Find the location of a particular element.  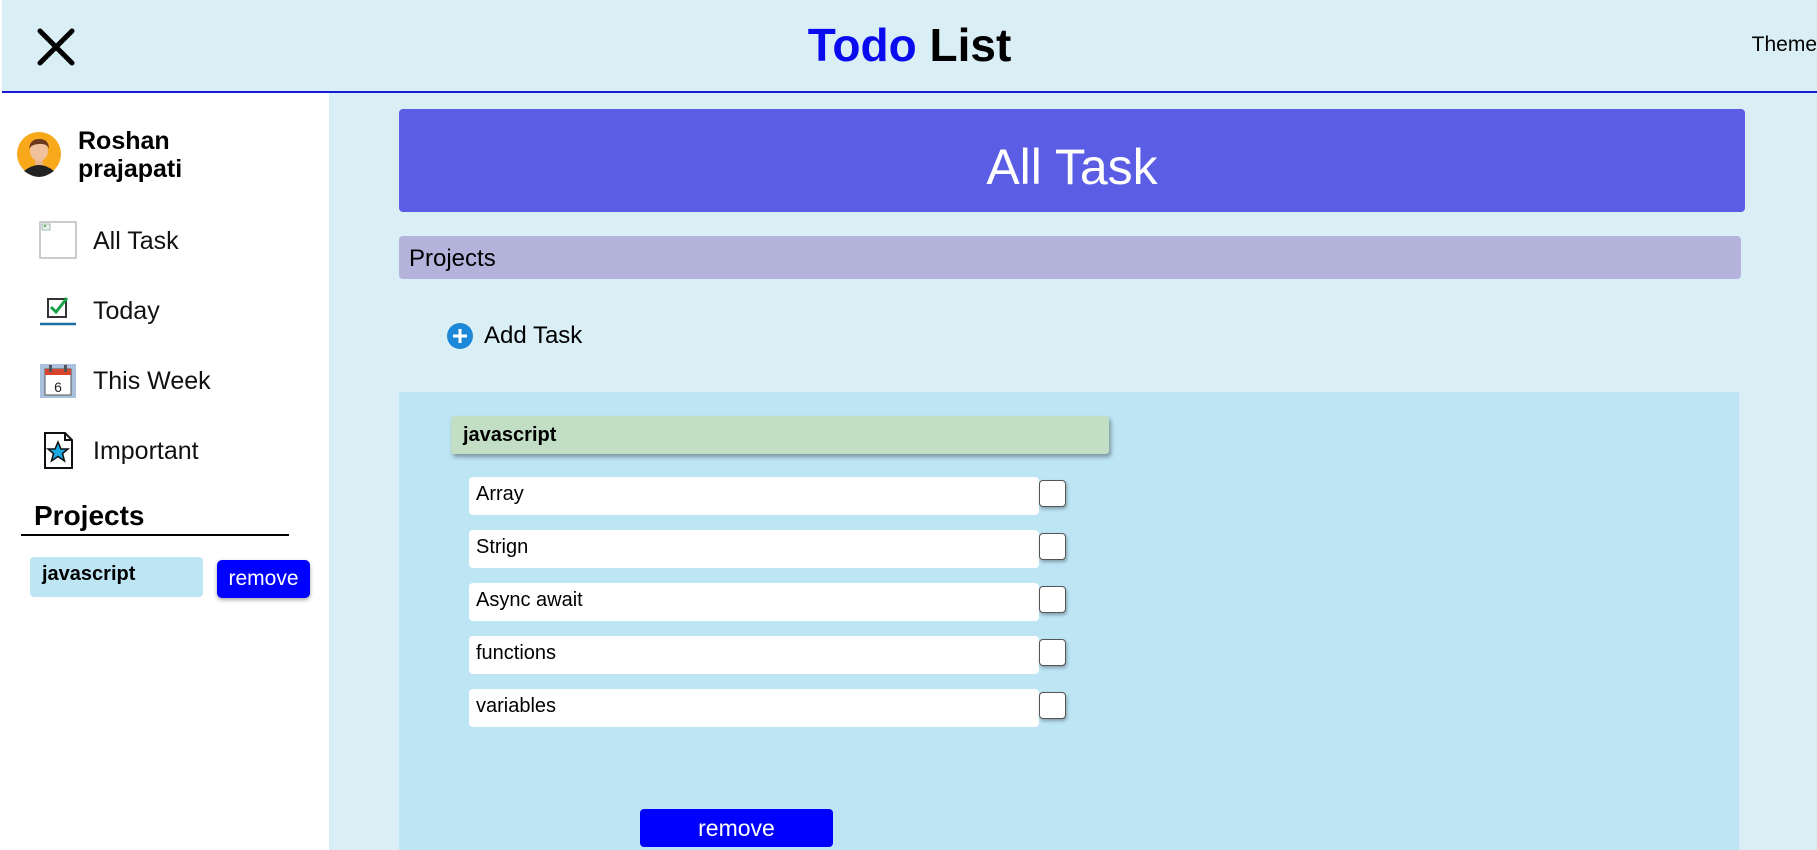

header: Todo List Theme is located at coordinates (909, 46).